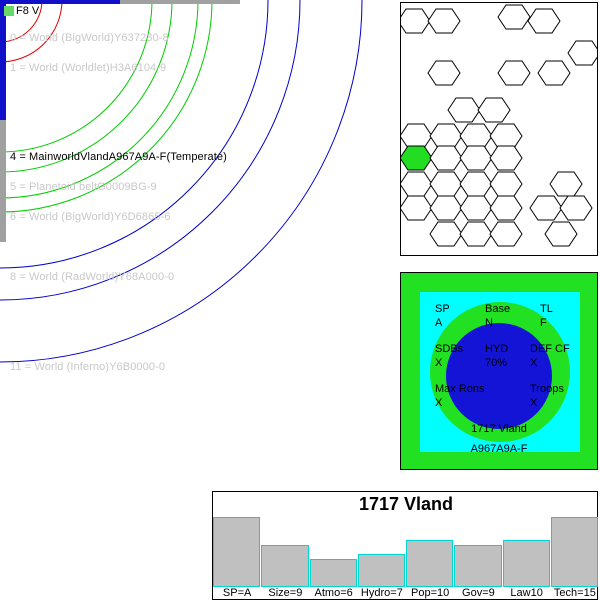  What do you see at coordinates (83, 187) in the screenshot?
I see `orbit-label-3: 5 = Planetoid beltG0009BG-9` at bounding box center [83, 187].